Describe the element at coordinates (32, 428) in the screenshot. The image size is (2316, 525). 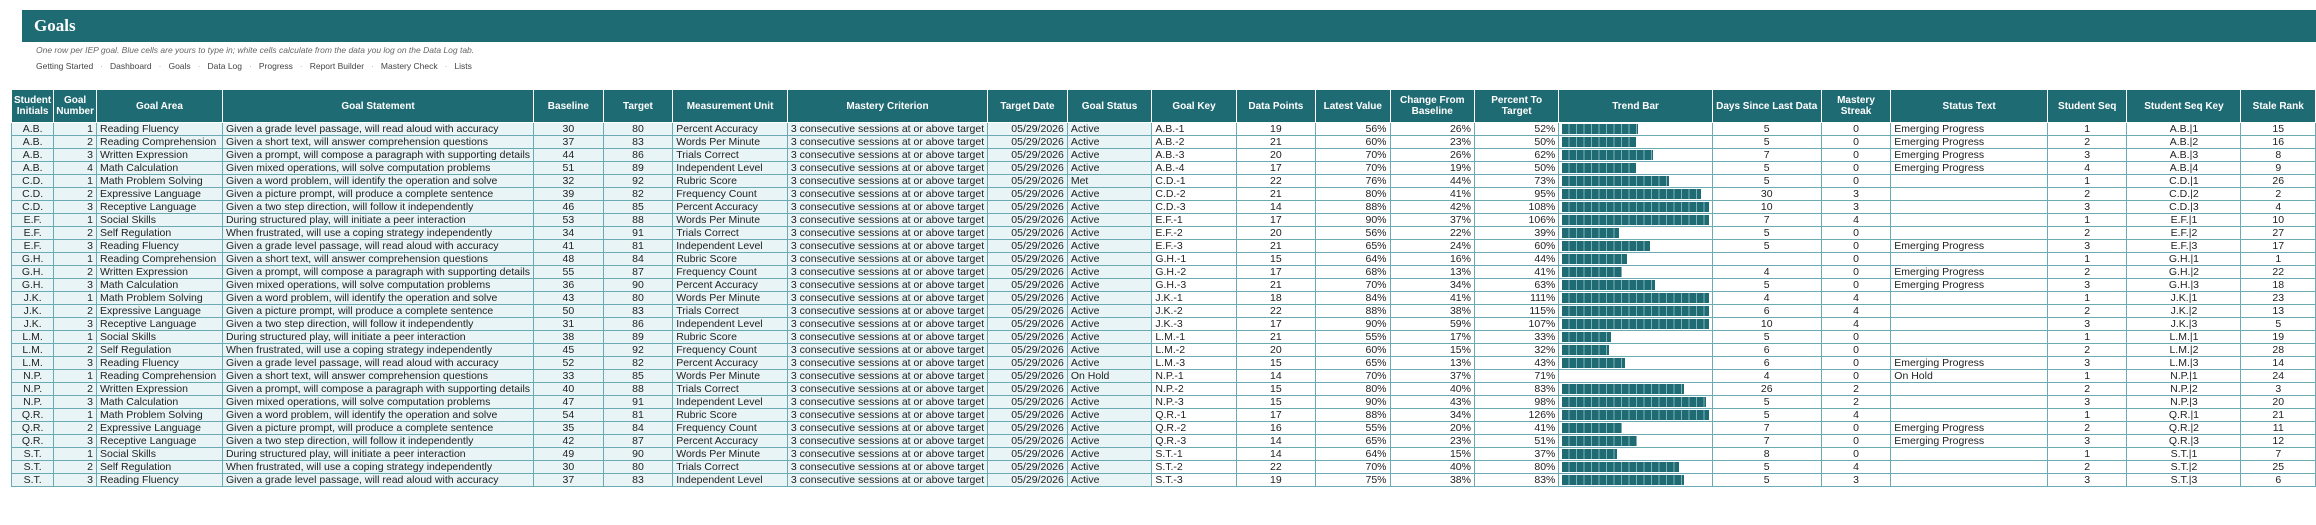
I see `cell-si: Q.R.` at that location.